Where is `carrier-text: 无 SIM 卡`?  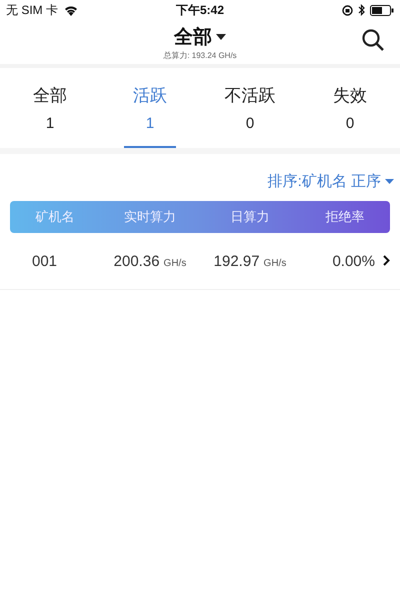 carrier-text: 无 SIM 卡 is located at coordinates (32, 10).